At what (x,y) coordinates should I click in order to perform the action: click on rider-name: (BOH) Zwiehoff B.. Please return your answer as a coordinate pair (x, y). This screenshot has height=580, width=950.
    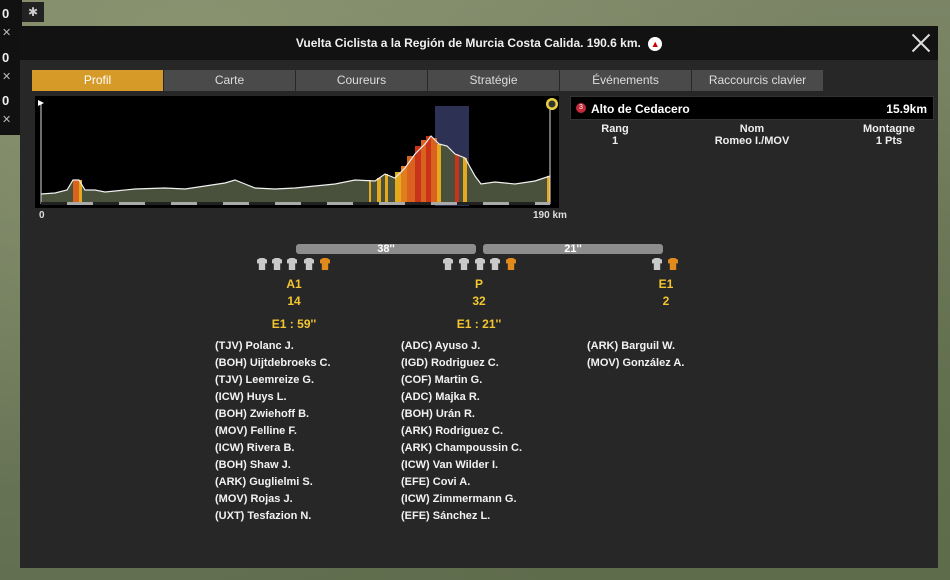
    Looking at the image, I should click on (262, 414).